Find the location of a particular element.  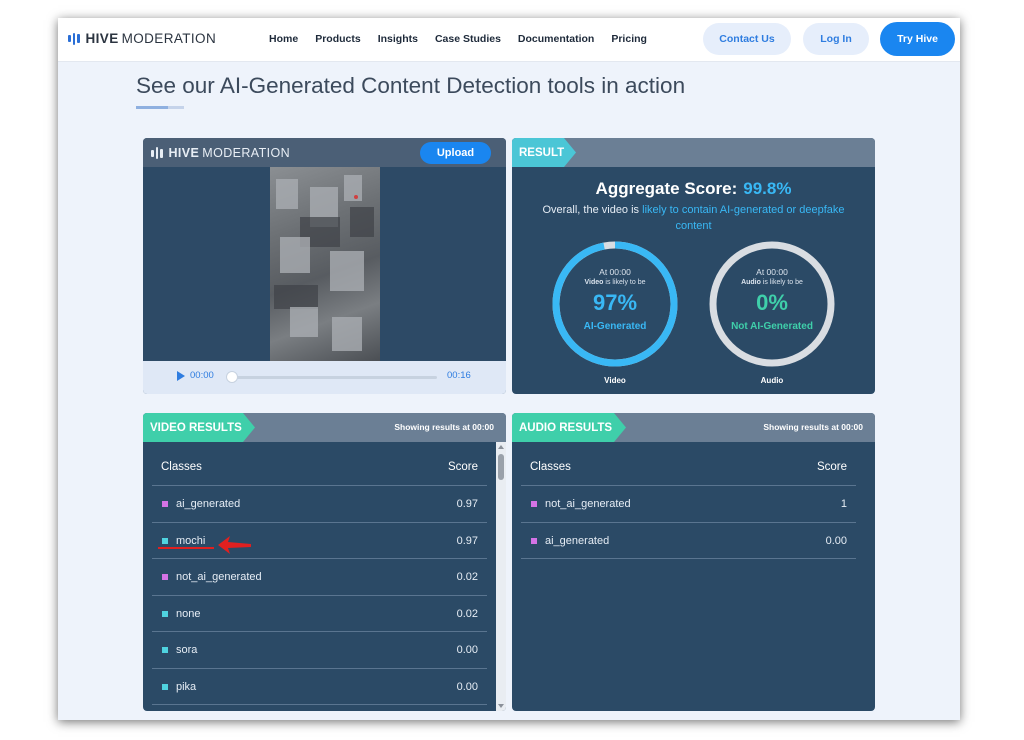

total-time: 00:16 is located at coordinates (459, 375).